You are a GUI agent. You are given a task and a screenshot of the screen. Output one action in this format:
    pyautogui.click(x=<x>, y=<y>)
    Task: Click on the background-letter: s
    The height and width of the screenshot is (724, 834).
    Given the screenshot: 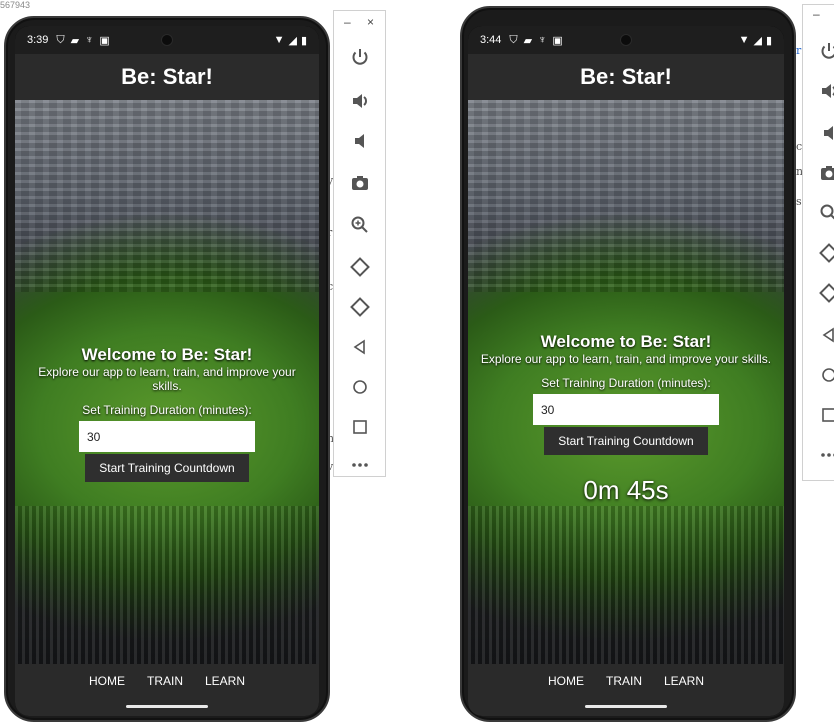 What is the action you would take?
    pyautogui.click(x=799, y=201)
    